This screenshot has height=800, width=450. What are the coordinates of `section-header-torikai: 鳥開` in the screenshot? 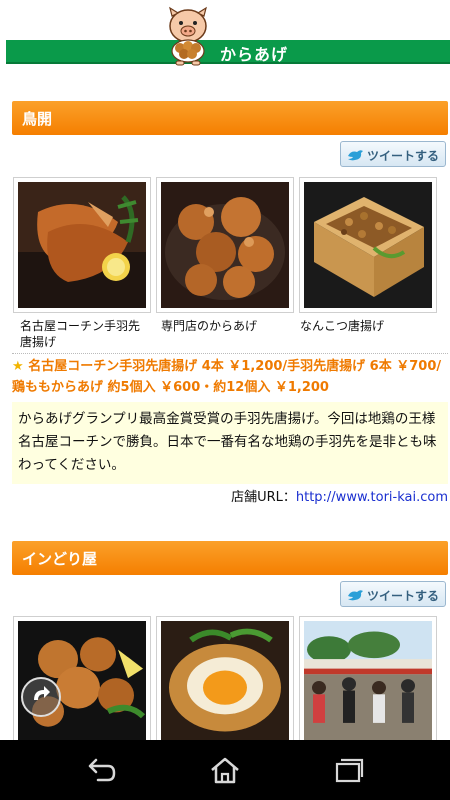 It's located at (230, 118).